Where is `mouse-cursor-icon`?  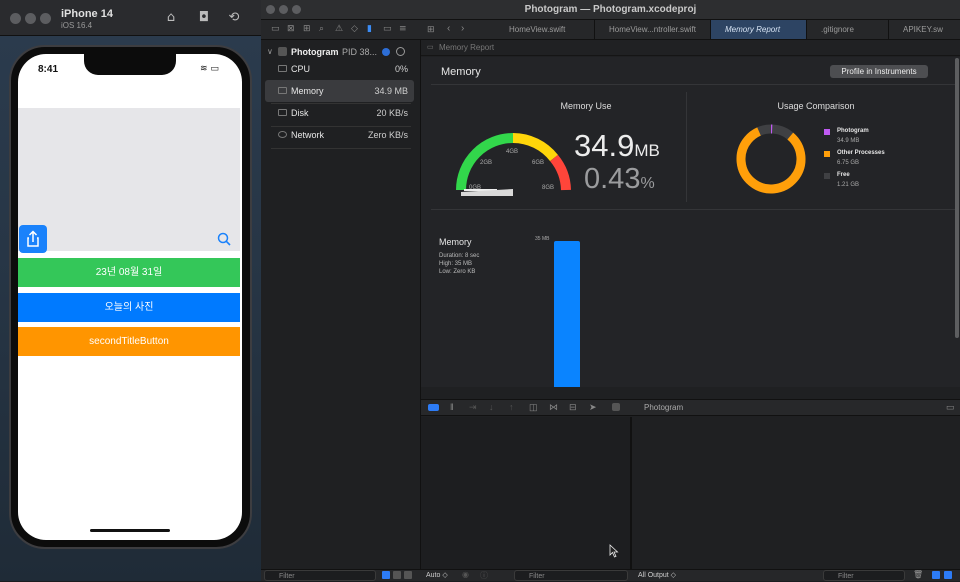
mouse-cursor-icon is located at coordinates (614, 551).